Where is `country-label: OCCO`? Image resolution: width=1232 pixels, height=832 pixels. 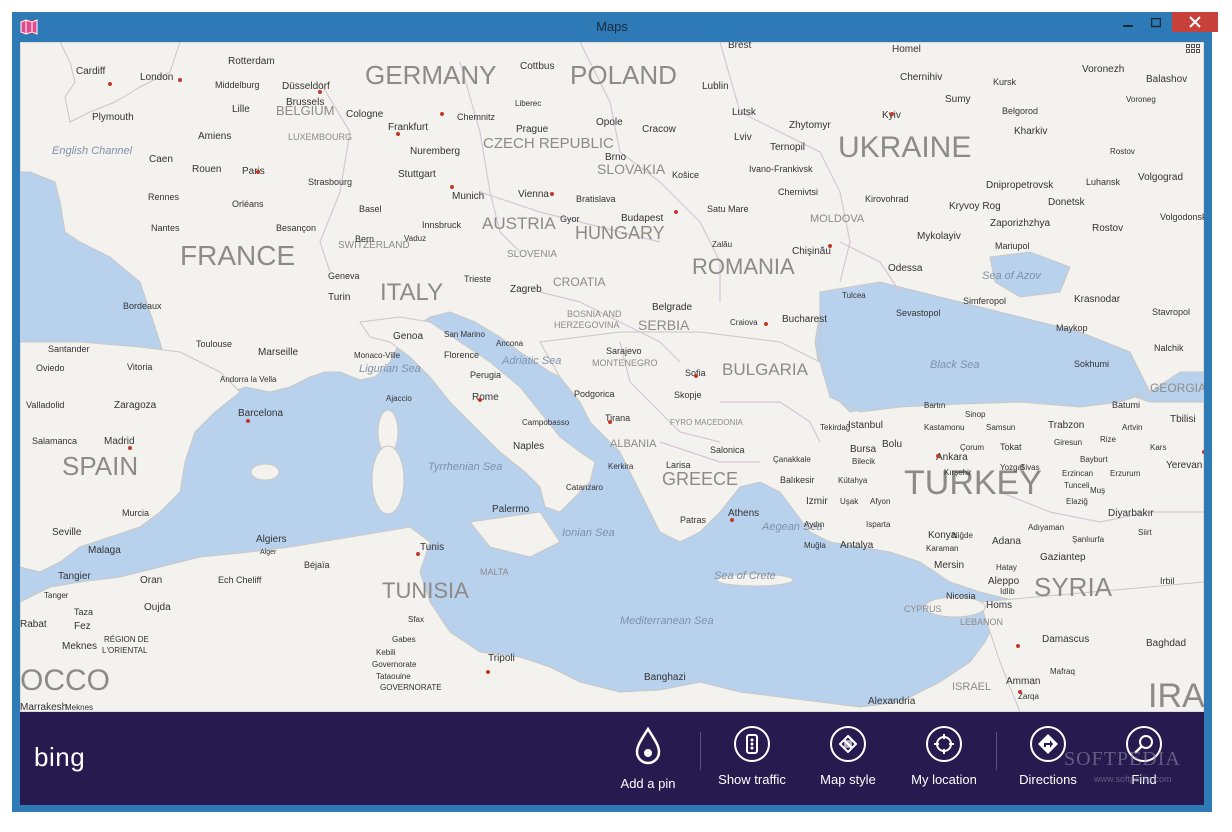 country-label: OCCO is located at coordinates (65, 680).